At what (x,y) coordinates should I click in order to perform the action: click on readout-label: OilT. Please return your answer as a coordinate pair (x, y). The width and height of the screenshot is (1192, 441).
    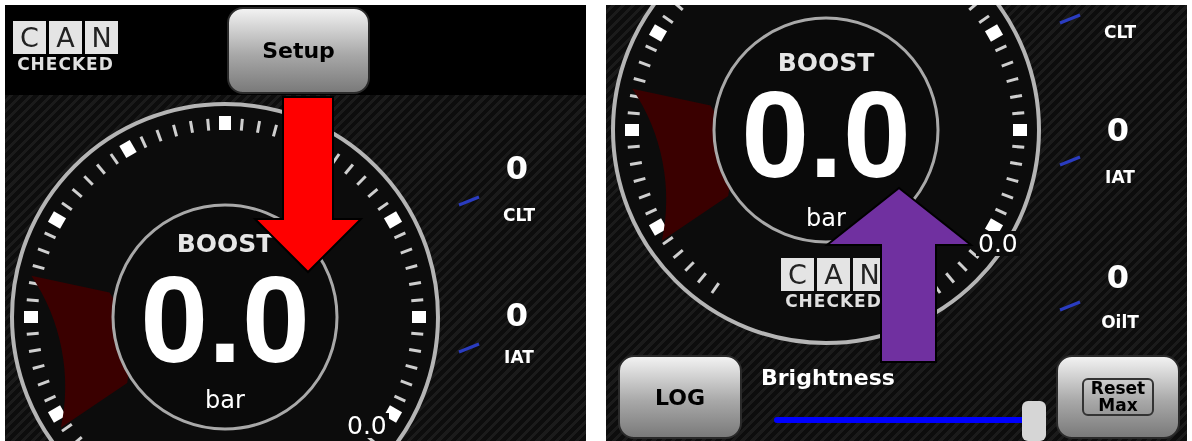
    Looking at the image, I should click on (1120, 322).